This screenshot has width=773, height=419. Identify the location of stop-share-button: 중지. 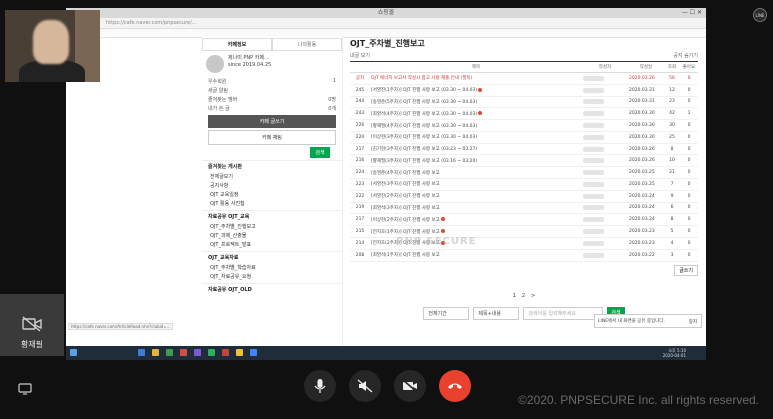
(693, 322).